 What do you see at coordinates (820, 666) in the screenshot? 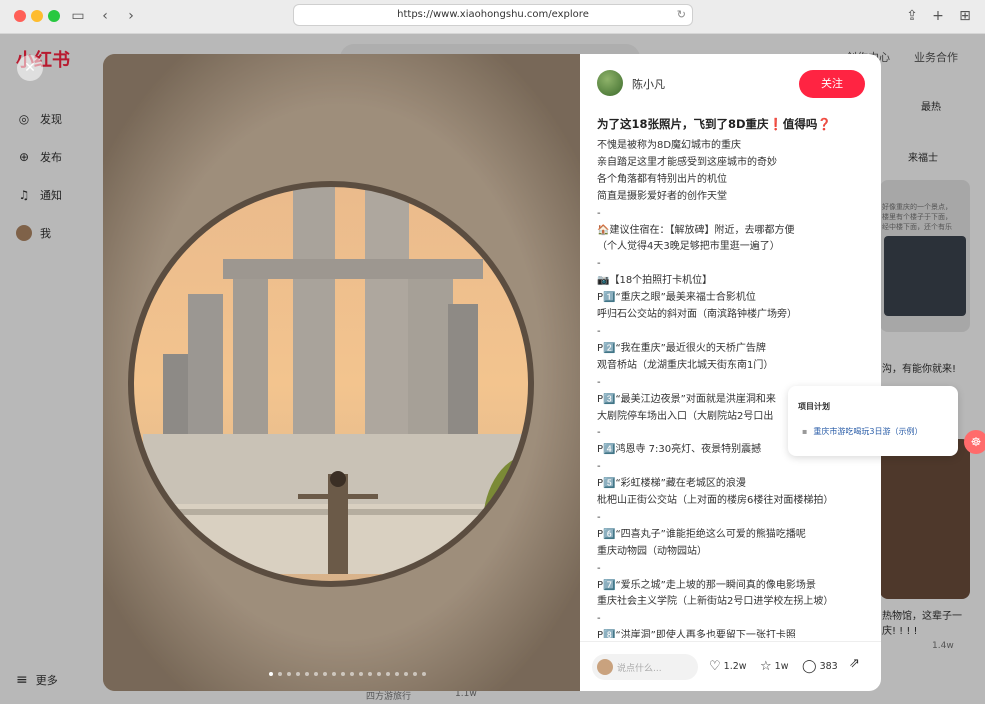
I see `comment-button: ◯ 383` at bounding box center [820, 666].